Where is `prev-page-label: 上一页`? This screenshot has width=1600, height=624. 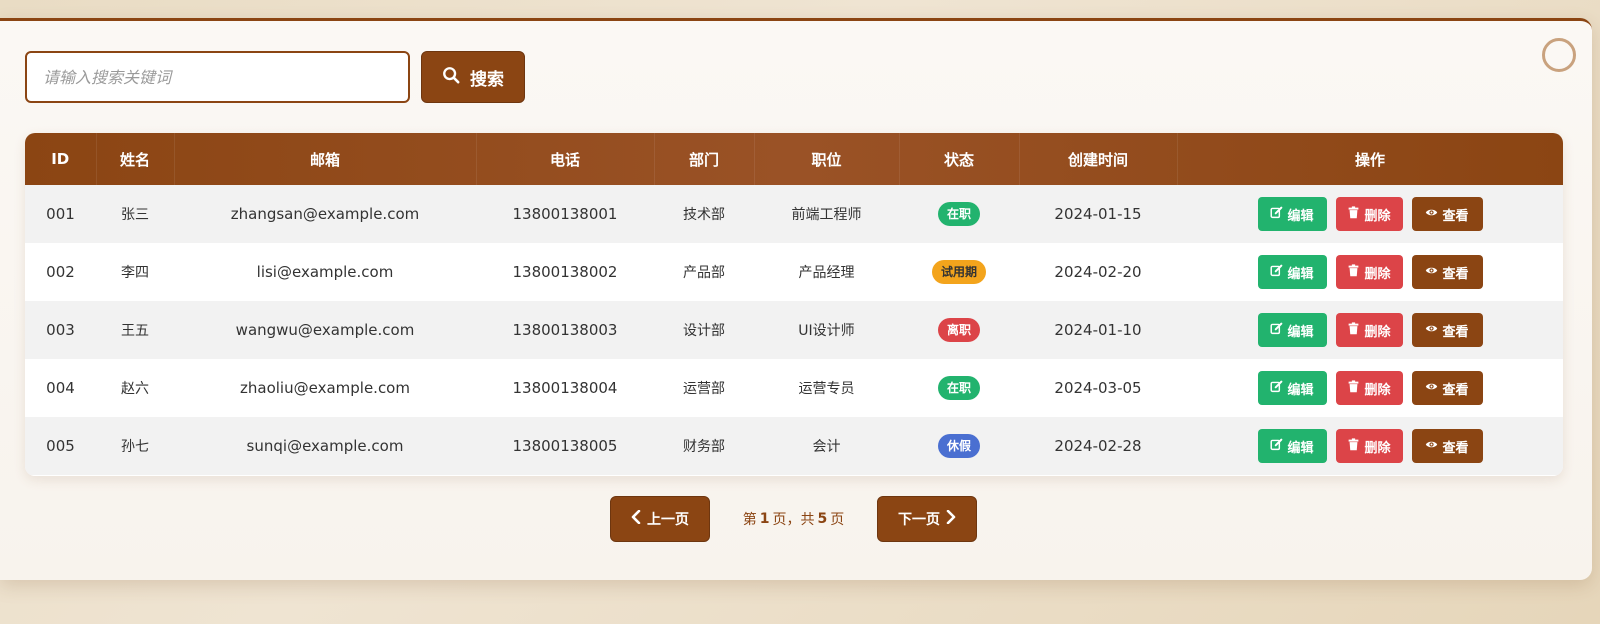 prev-page-label: 上一页 is located at coordinates (668, 520).